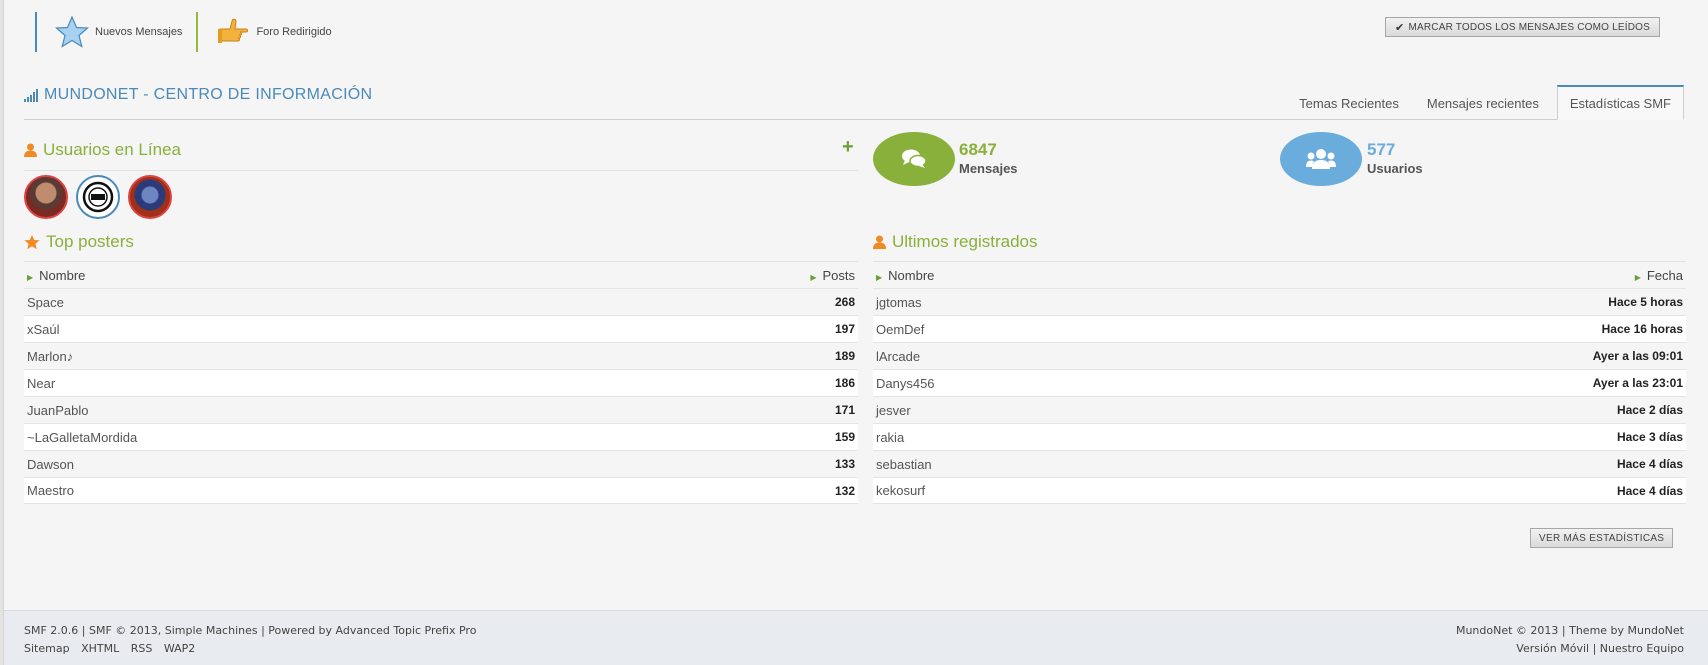 This screenshot has width=1708, height=665. What do you see at coordinates (57, 410) in the screenshot?
I see `member-name-link: JuanPablo` at bounding box center [57, 410].